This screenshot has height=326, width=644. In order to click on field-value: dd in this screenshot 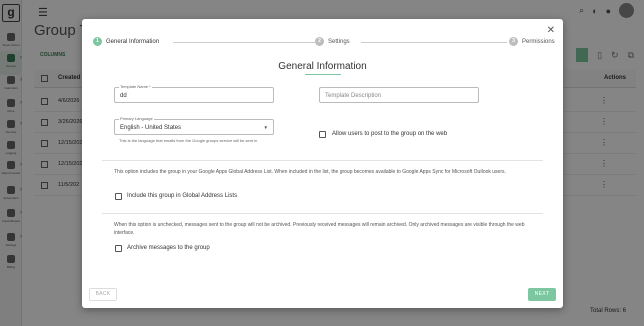, I will do `click(123, 96)`.